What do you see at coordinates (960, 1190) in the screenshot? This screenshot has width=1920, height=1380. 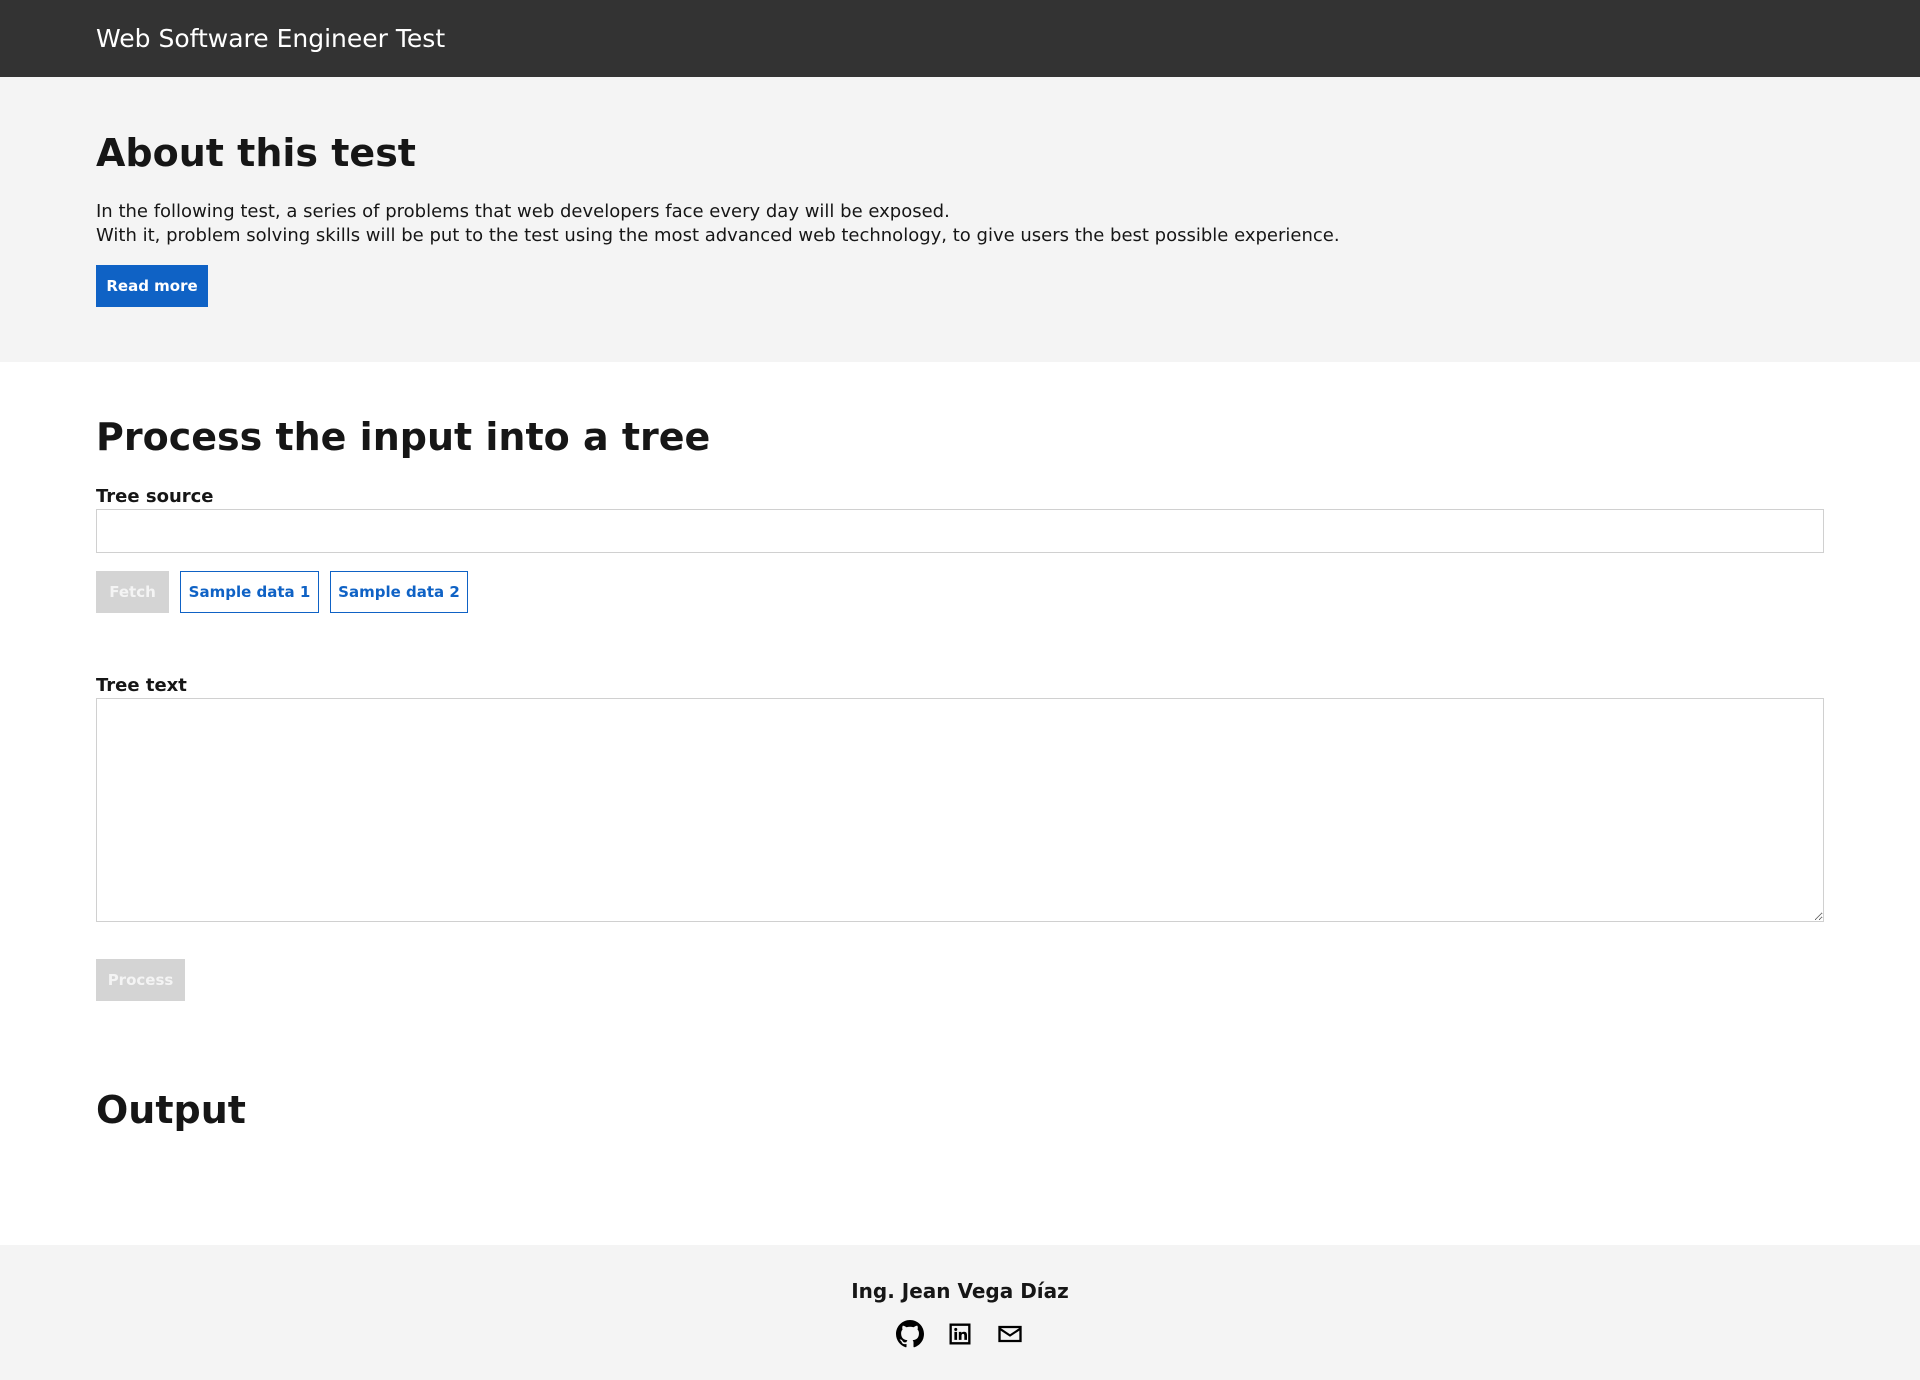 I see `output-area` at bounding box center [960, 1190].